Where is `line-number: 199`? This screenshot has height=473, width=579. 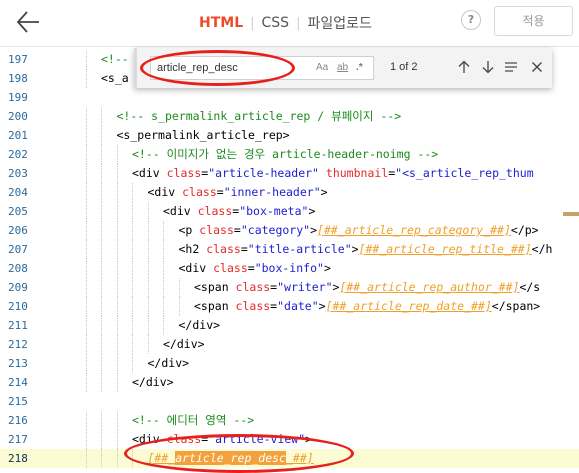
line-number: 199 is located at coordinates (18, 97).